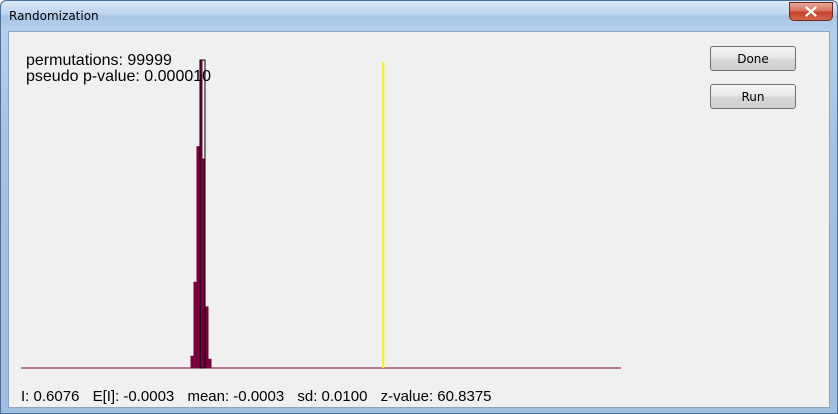  I want to click on expected-i-value: E[I]: -0.0003, so click(133, 396).